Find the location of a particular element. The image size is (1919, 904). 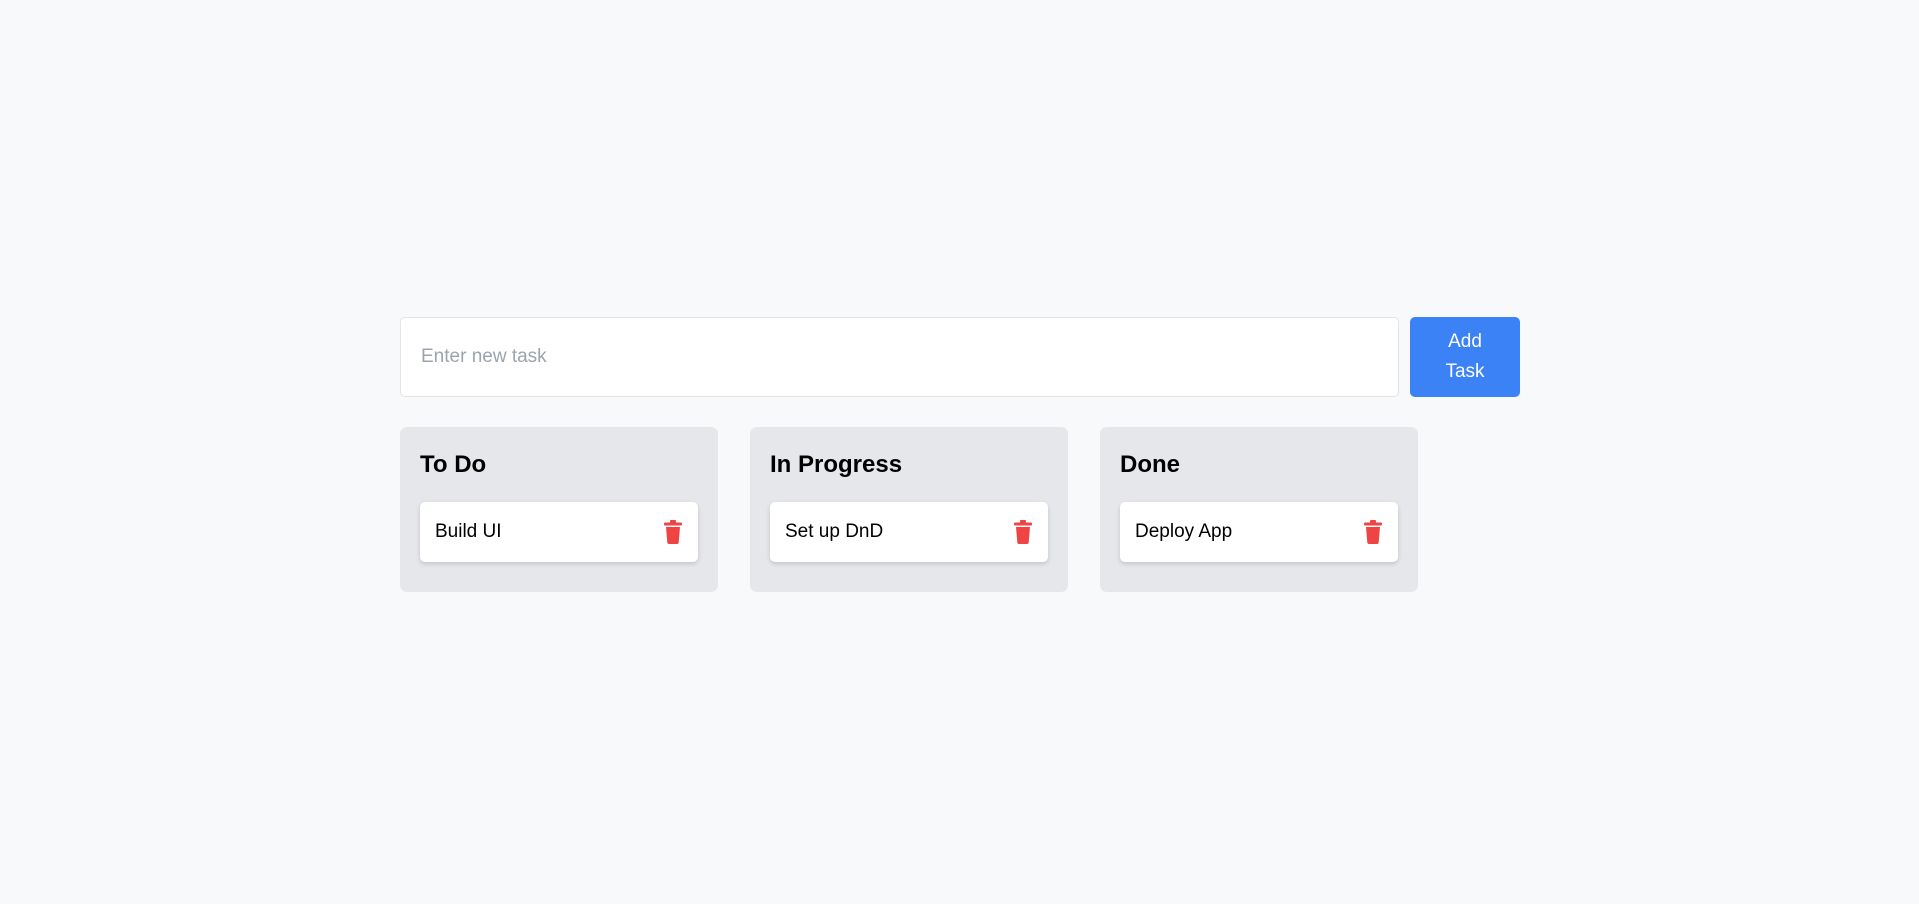

column-title: Done is located at coordinates (1150, 464).